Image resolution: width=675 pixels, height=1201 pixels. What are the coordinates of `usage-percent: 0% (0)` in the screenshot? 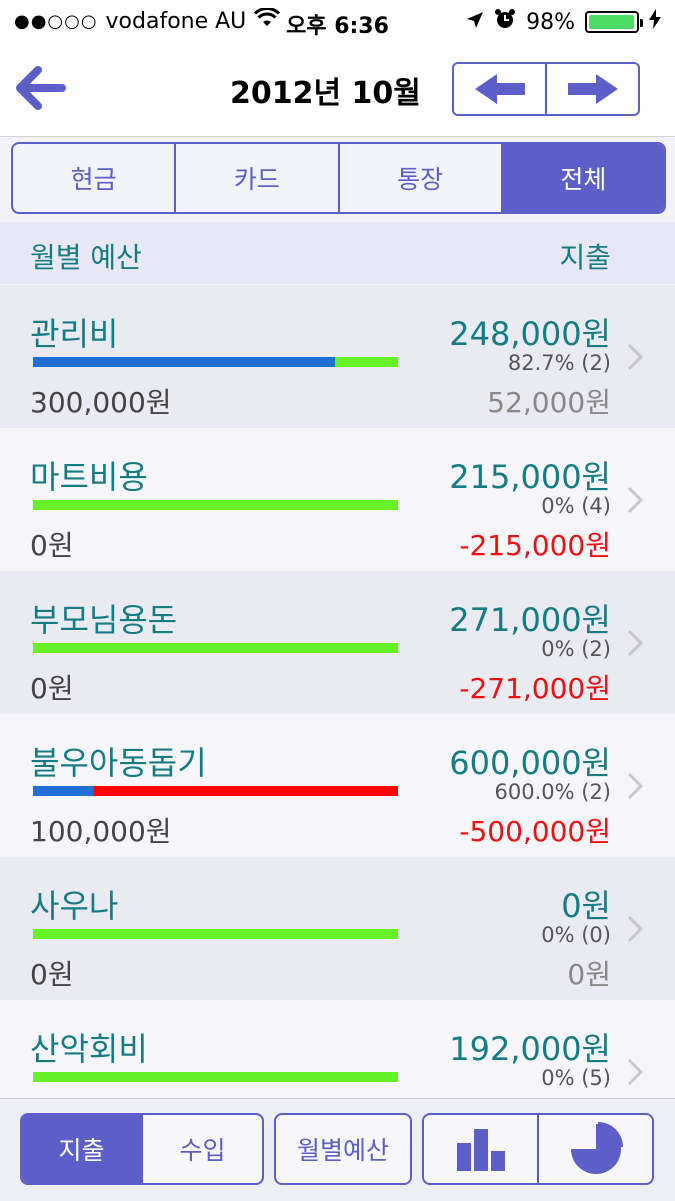 It's located at (576, 935).